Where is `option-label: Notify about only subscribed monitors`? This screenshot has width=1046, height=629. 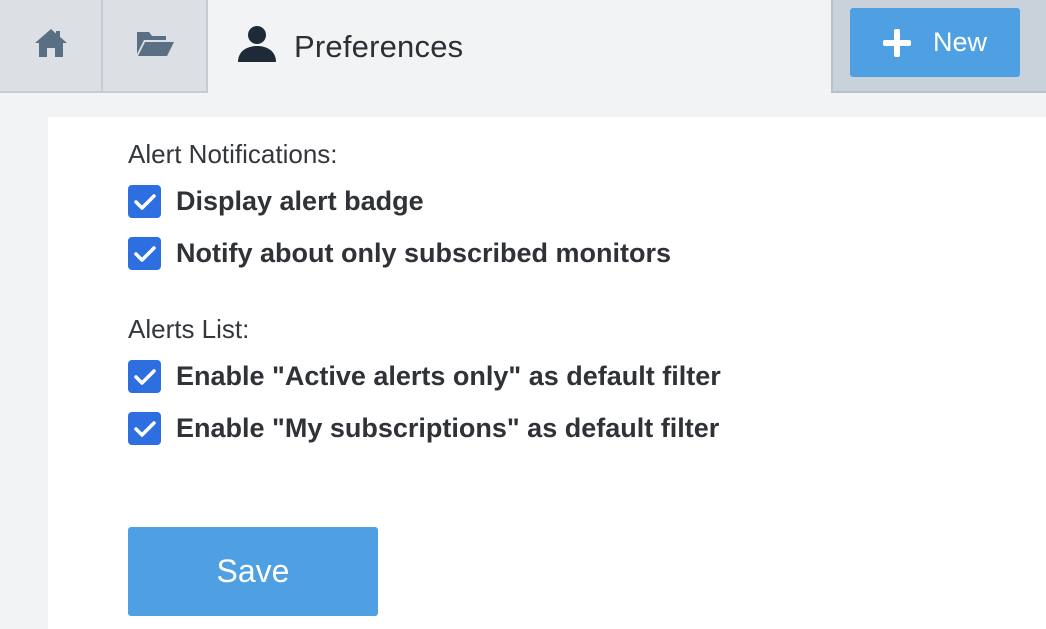 option-label: Notify about only subscribed monitors is located at coordinates (424, 253).